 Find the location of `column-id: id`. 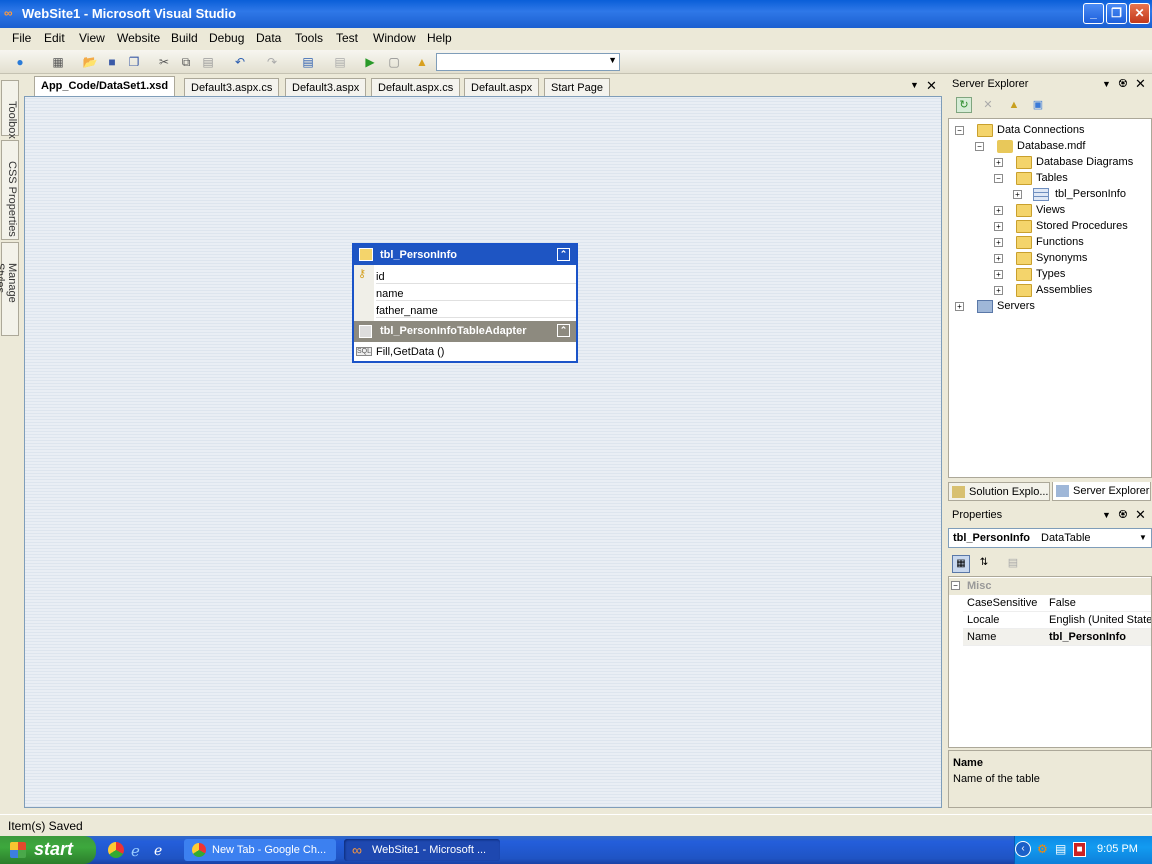

column-id: id is located at coordinates (476, 275).